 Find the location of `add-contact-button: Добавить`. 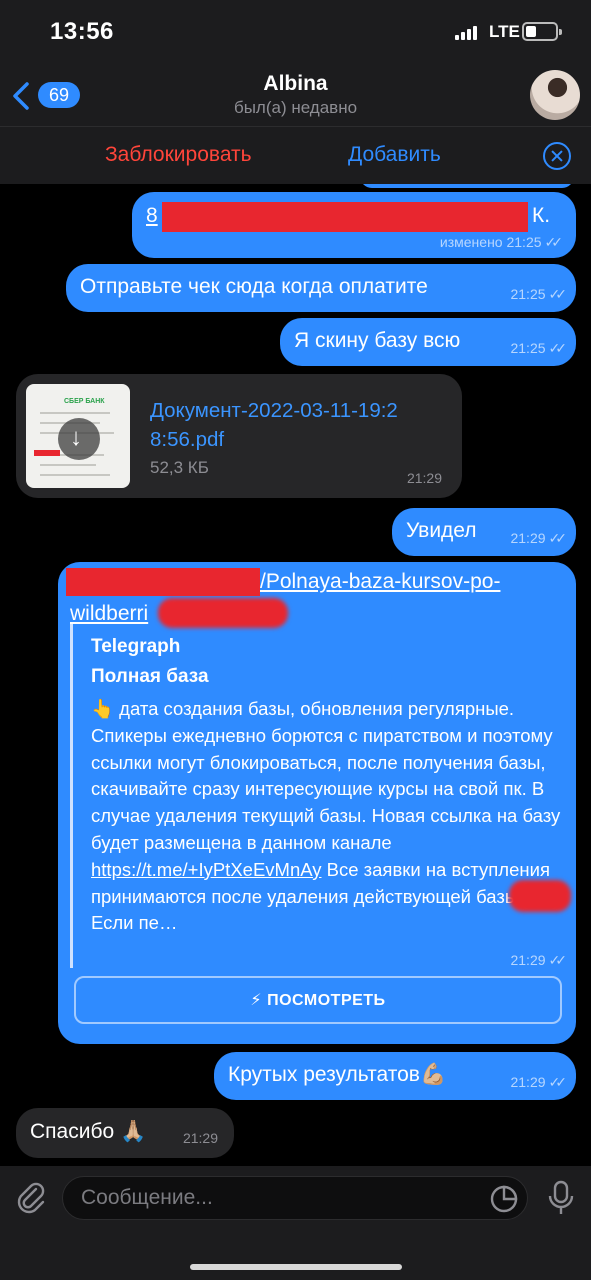

add-contact-button: Добавить is located at coordinates (394, 155).